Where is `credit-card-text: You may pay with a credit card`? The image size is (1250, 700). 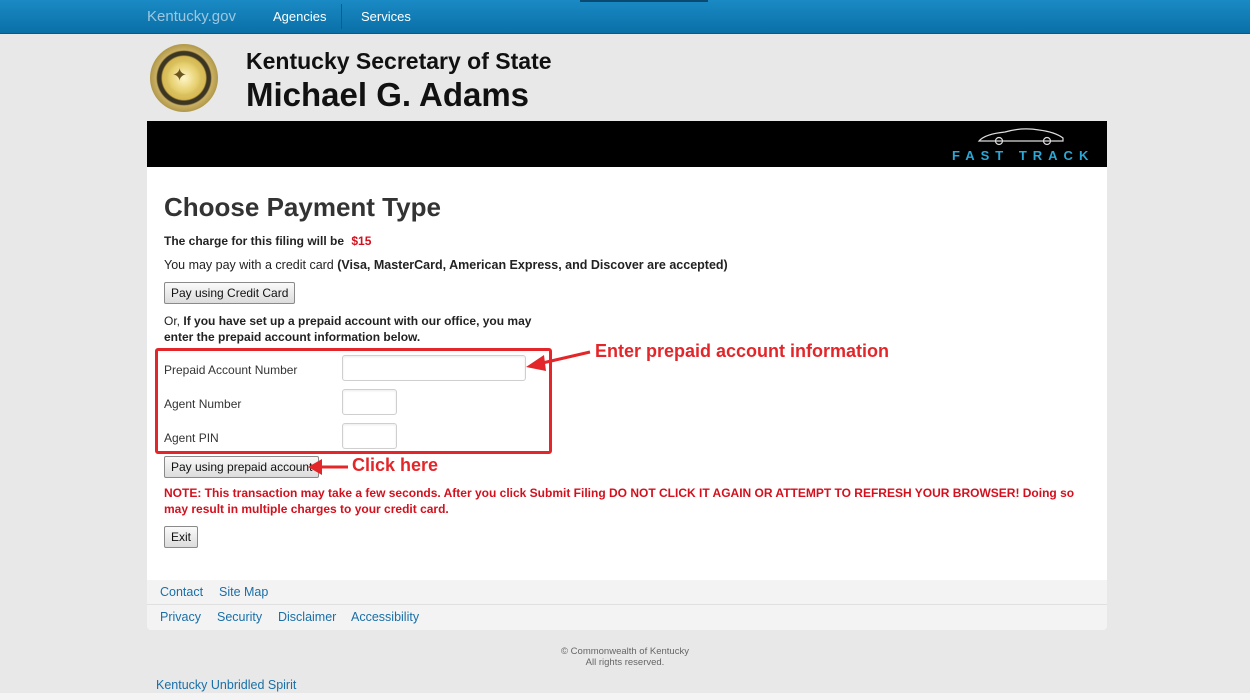 credit-card-text: You may pay with a credit card is located at coordinates (249, 265).